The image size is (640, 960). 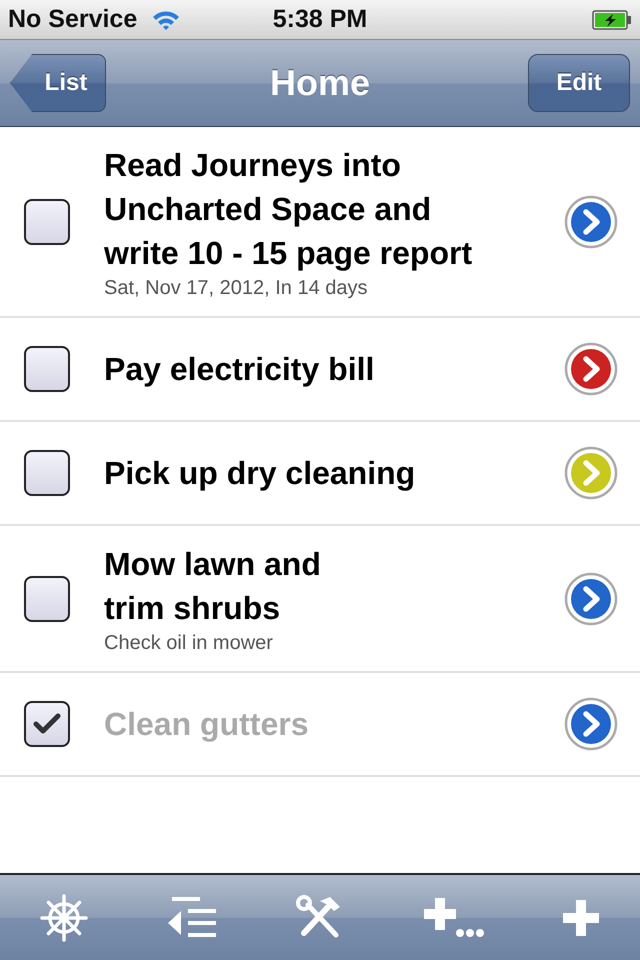 I want to click on task-title: Mow lawn and trim shrubs, so click(x=213, y=586).